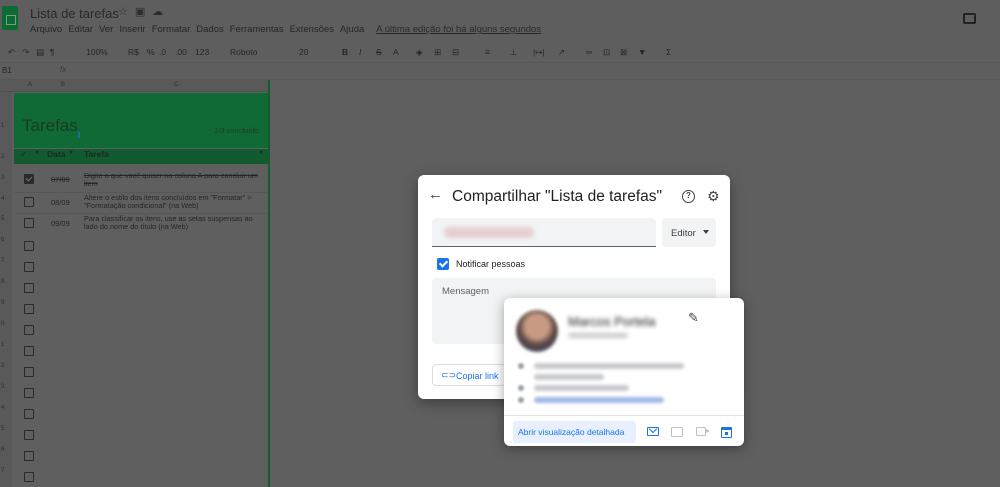 The height and width of the screenshot is (487, 1000). Describe the element at coordinates (171, 29) in the screenshot. I see `menu-formatar: Formatar` at that location.